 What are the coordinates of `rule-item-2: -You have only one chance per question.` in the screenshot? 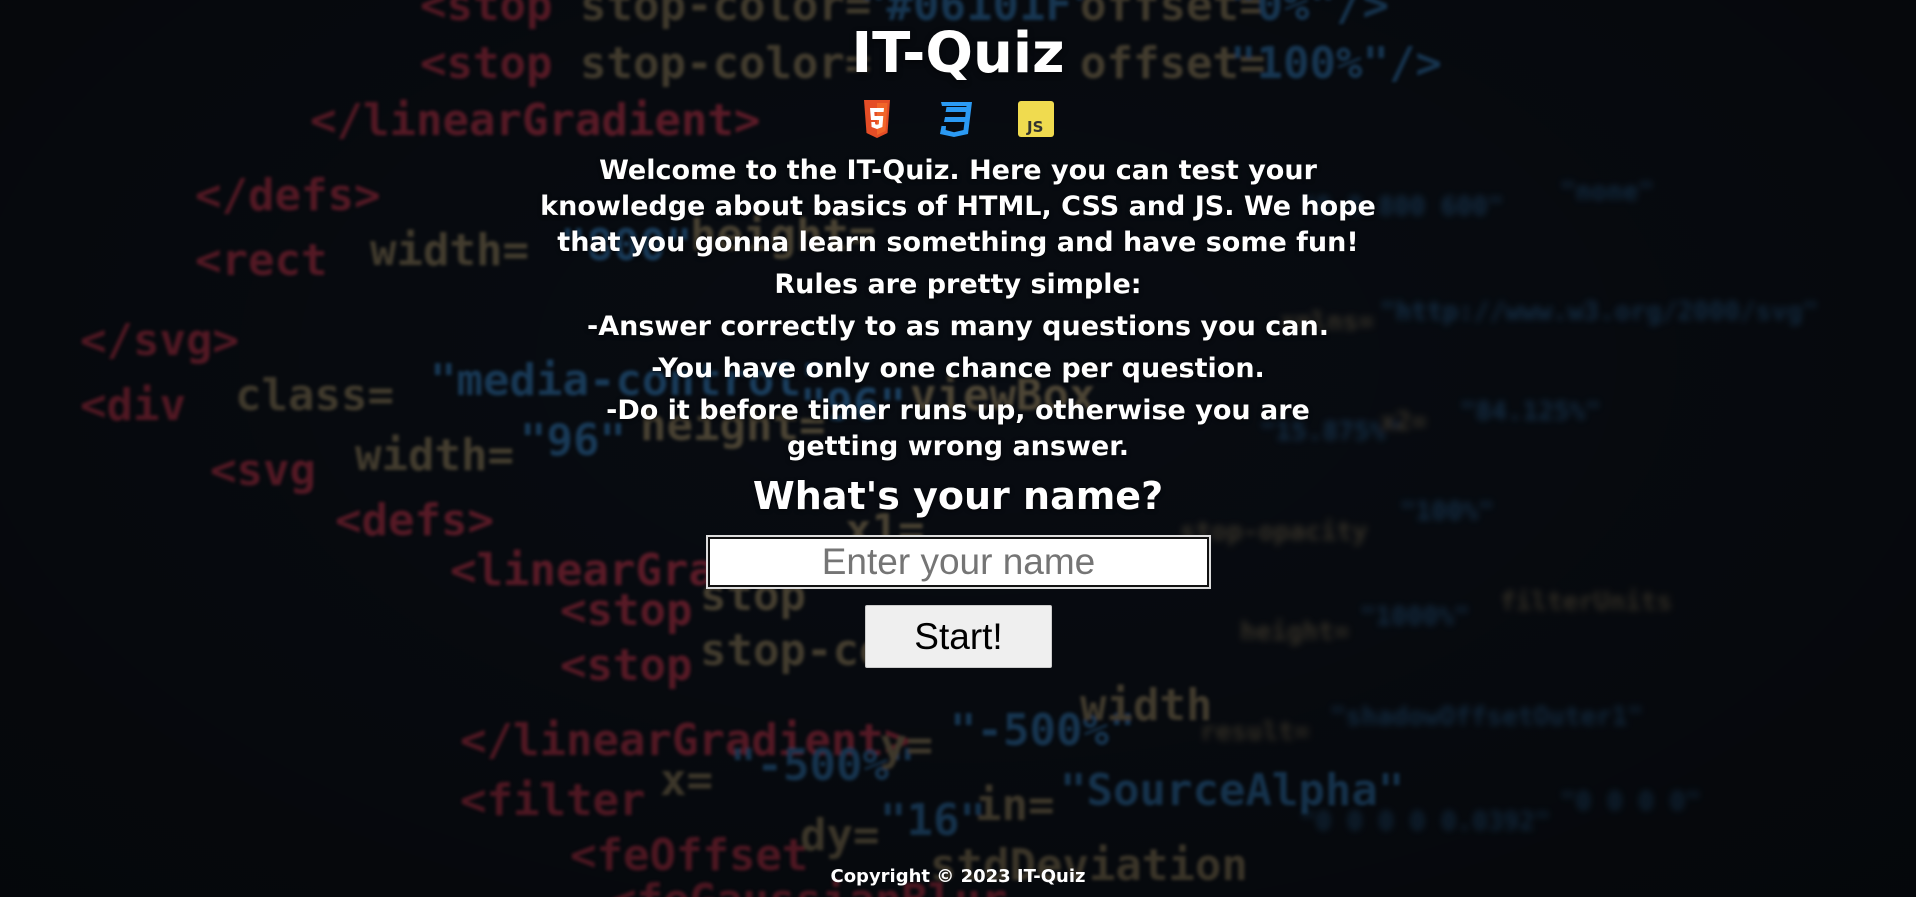 It's located at (958, 368).